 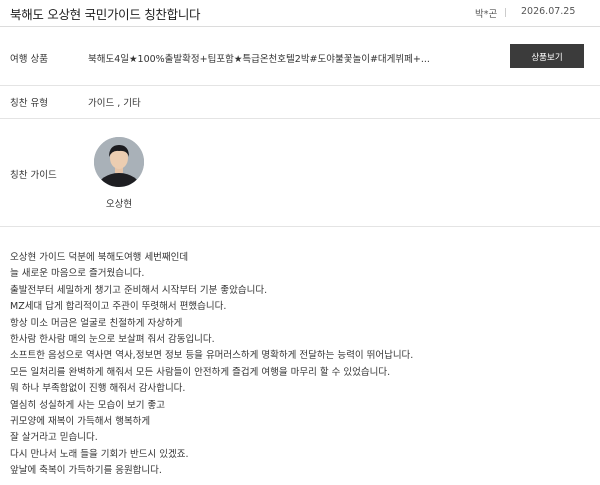 What do you see at coordinates (300, 102) in the screenshot?
I see `praise-type-row: 칭찬 유형 가이드 , 기타` at bounding box center [300, 102].